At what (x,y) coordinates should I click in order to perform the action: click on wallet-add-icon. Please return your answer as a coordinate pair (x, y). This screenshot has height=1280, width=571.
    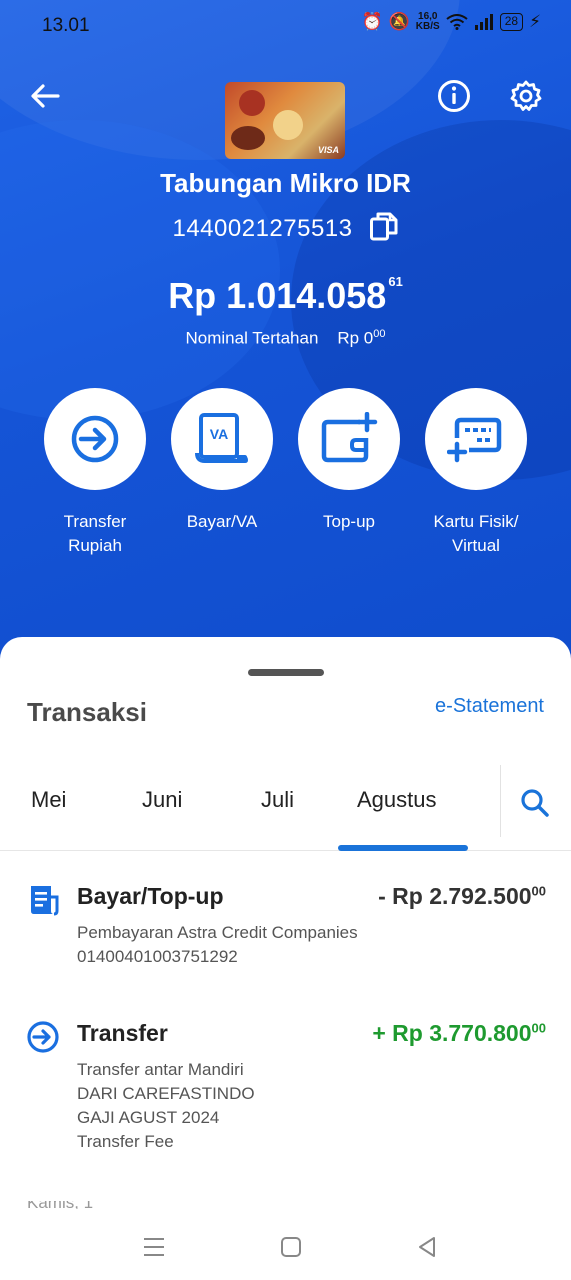
    Looking at the image, I should click on (349, 437).